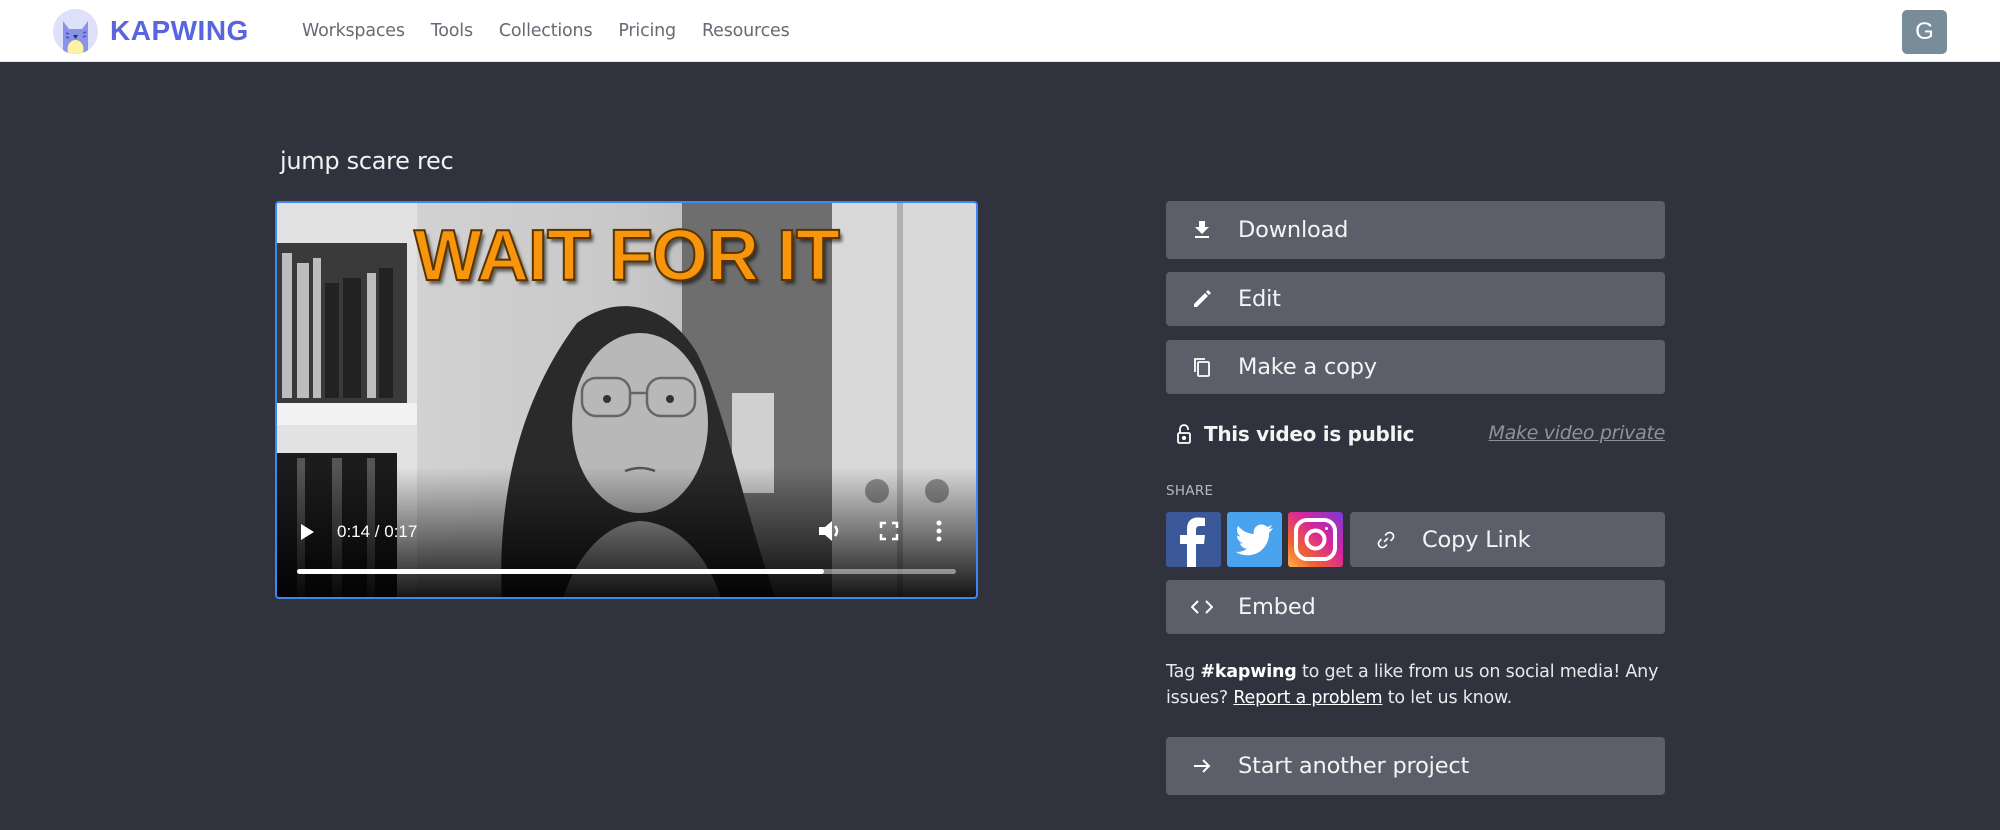  Describe the element at coordinates (353, 31) in the screenshot. I see `nav-workspaces: Workspaces` at that location.